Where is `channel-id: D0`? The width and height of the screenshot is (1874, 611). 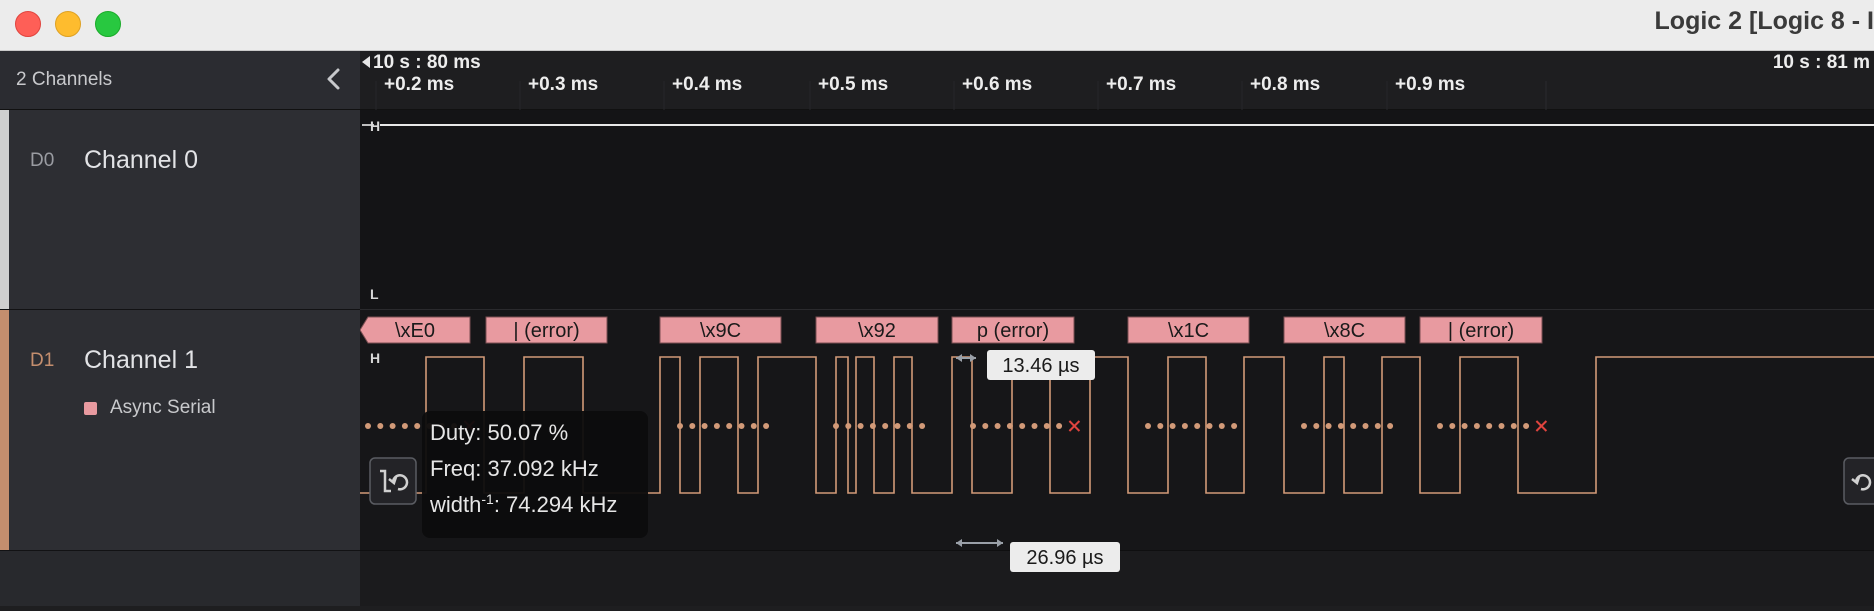 channel-id: D0 is located at coordinates (42, 160).